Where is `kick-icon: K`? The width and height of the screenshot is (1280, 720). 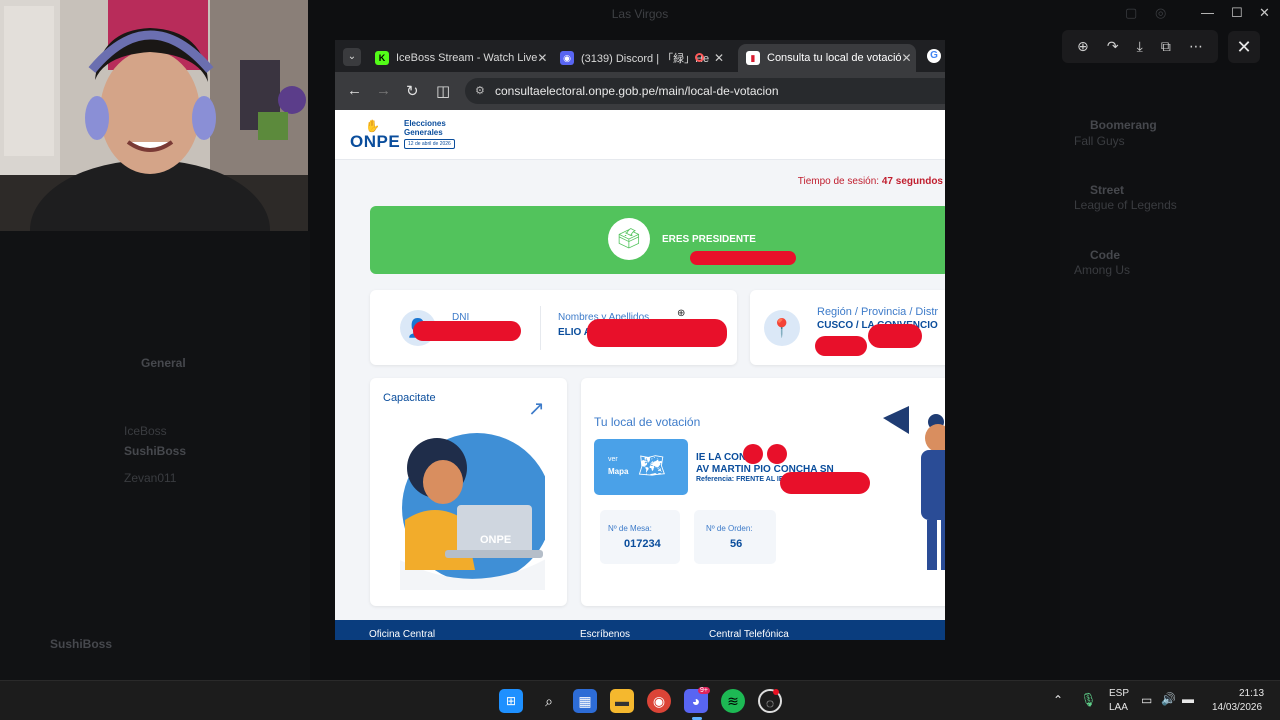
kick-icon: K is located at coordinates (382, 58).